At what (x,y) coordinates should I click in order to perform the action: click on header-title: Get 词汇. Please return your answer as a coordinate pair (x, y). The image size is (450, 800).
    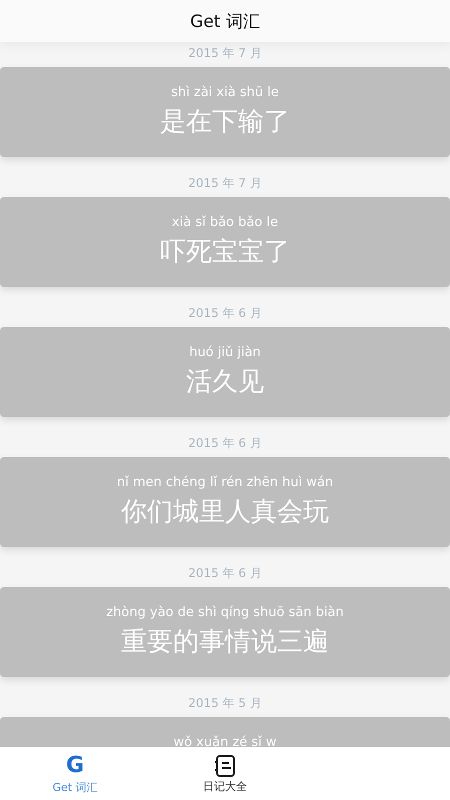
    Looking at the image, I should click on (225, 21).